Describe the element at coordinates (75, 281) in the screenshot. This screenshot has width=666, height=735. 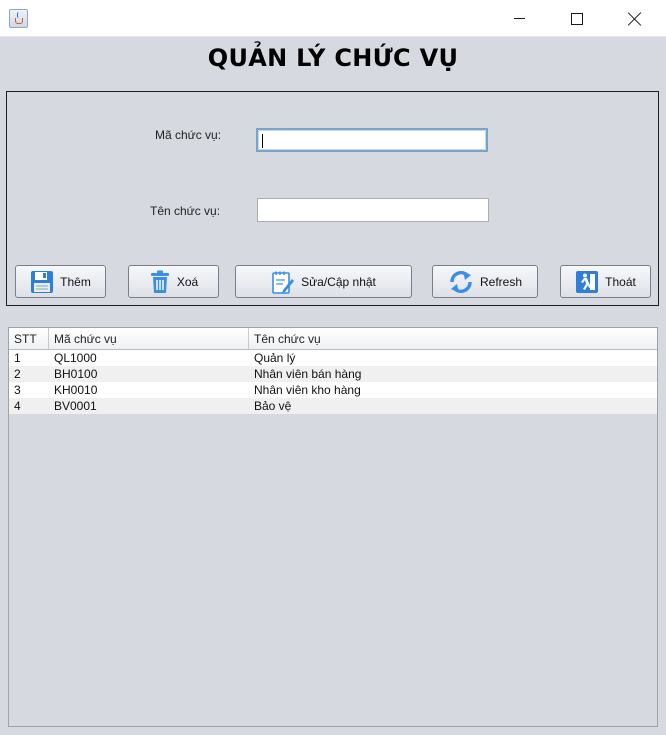
I see `them-button-label: Thêm` at that location.